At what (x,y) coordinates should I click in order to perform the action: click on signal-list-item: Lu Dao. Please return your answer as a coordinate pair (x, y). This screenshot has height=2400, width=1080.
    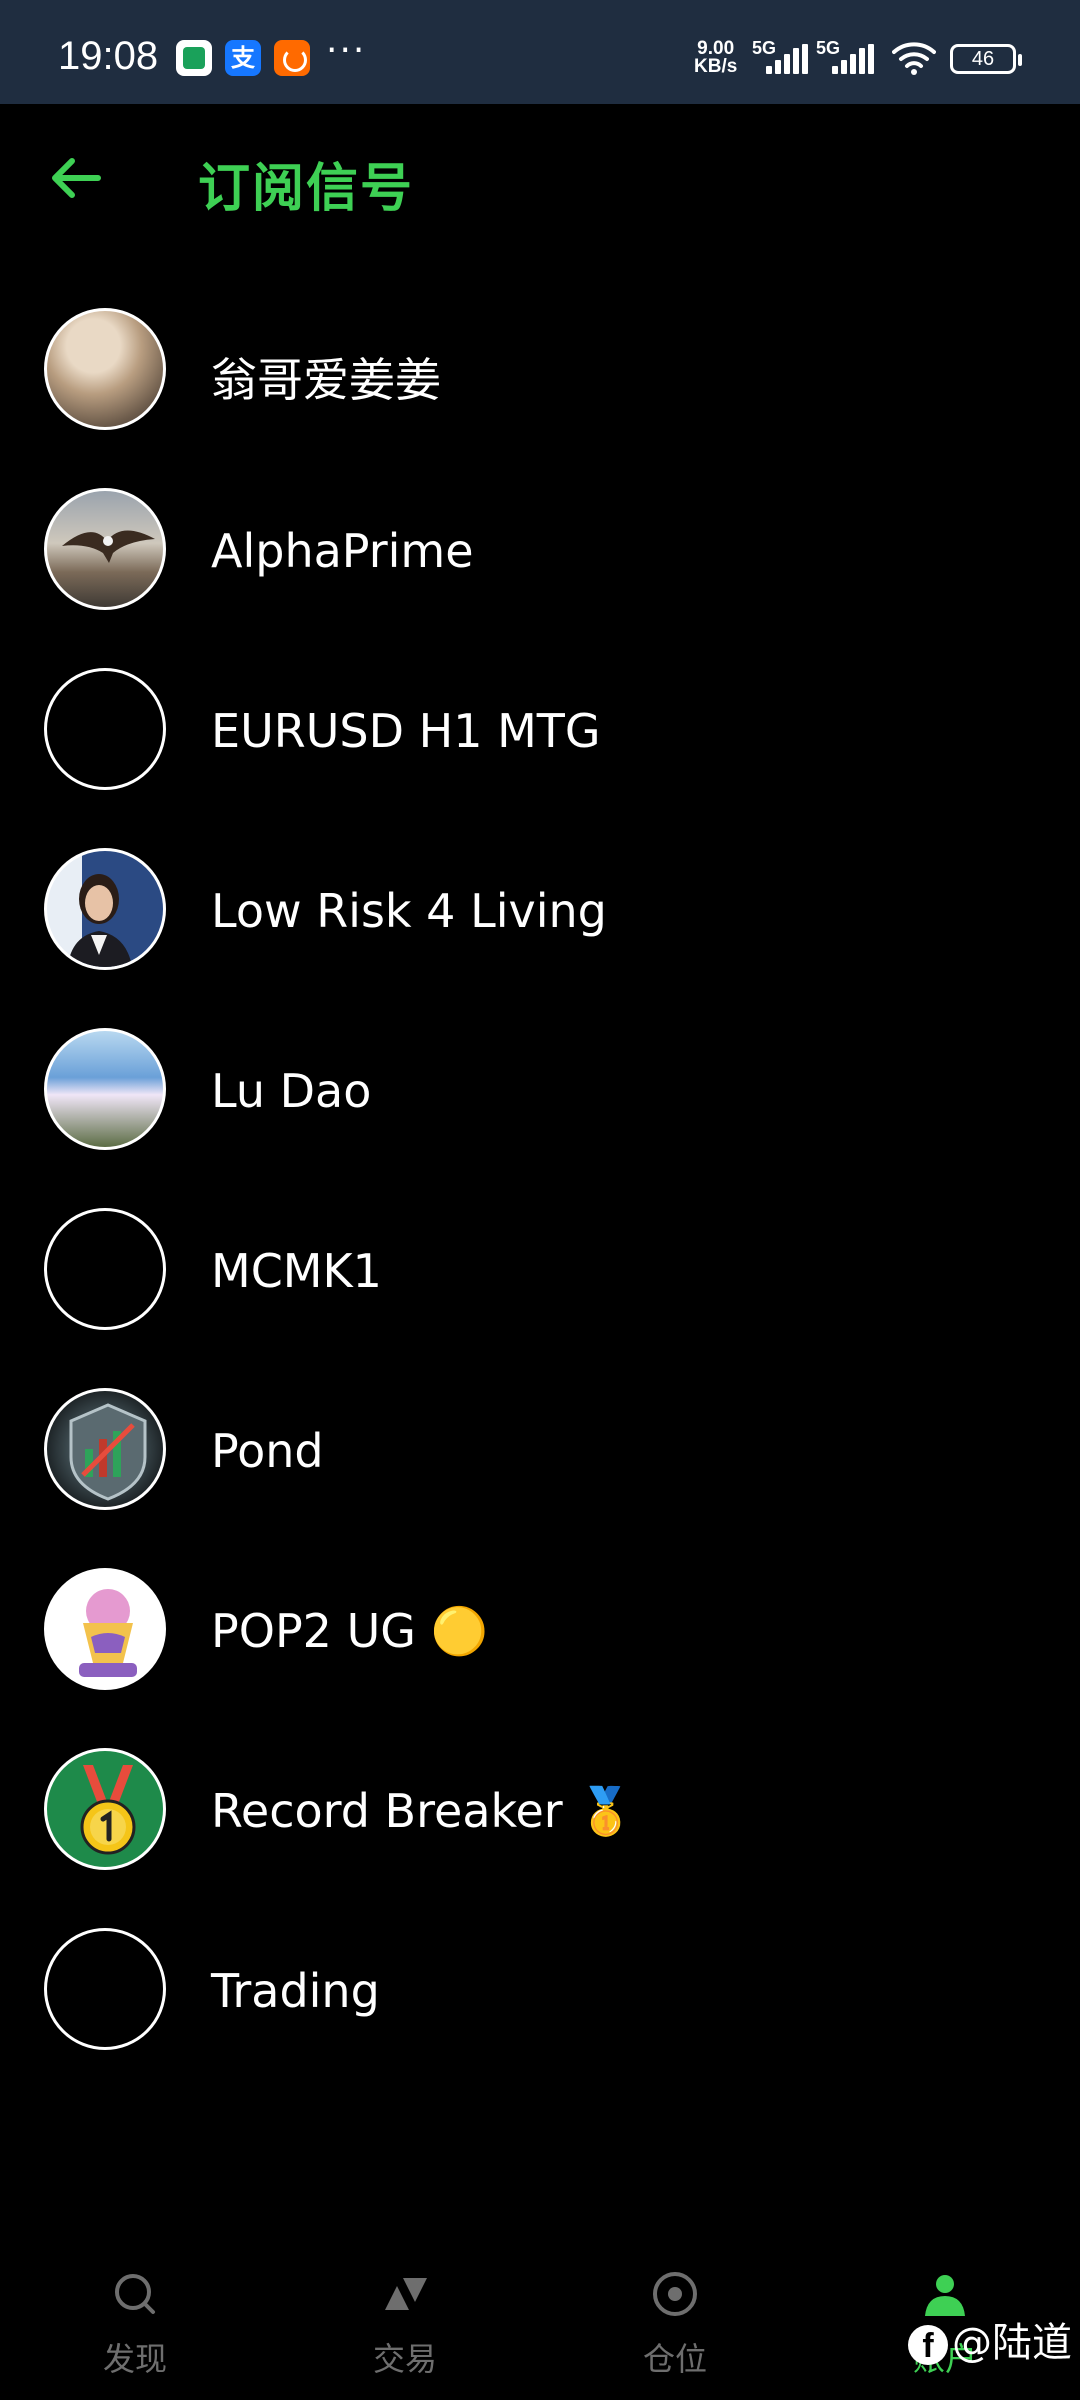
    Looking at the image, I should click on (540, 1110).